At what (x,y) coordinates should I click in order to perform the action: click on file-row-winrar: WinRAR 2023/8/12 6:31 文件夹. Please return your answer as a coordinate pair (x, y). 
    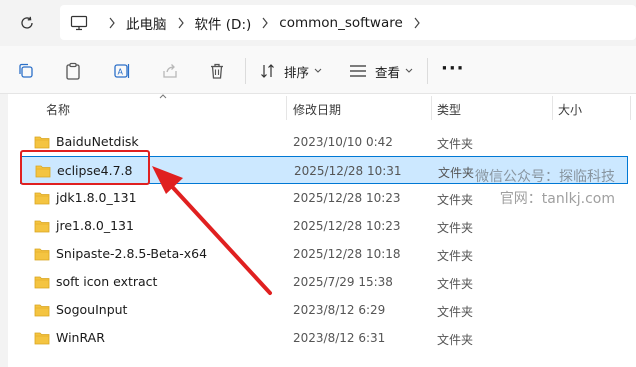
    Looking at the image, I should click on (324, 338).